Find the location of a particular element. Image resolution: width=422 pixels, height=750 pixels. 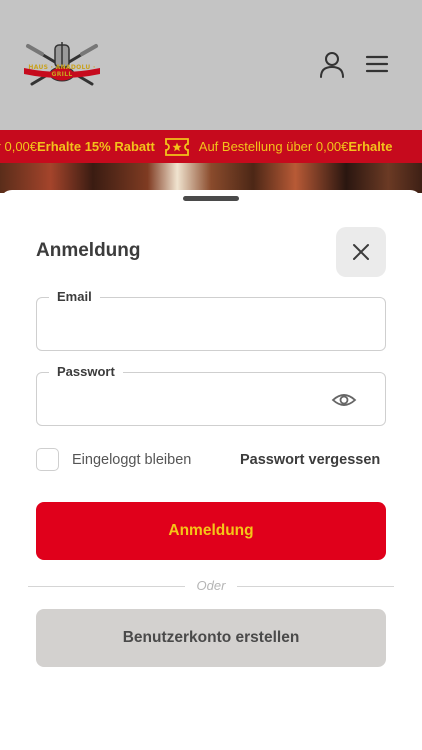

close-icon is located at coordinates (361, 252).